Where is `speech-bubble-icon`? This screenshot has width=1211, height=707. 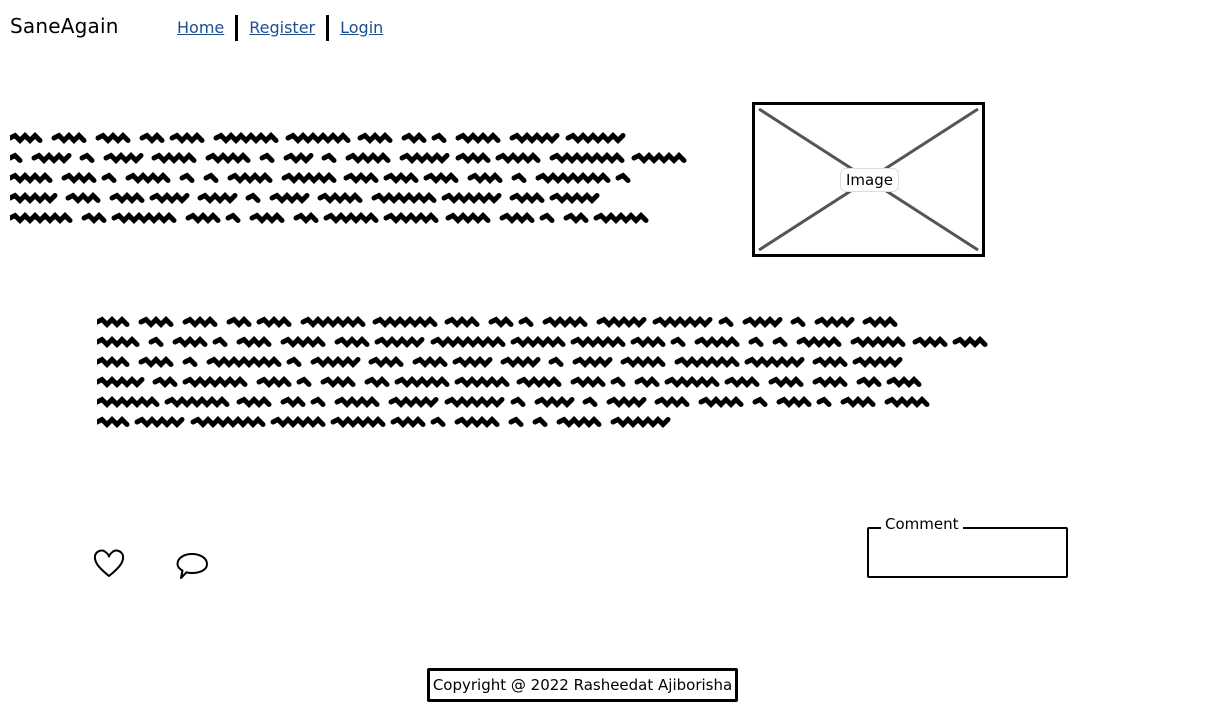
speech-bubble-icon is located at coordinates (192, 568).